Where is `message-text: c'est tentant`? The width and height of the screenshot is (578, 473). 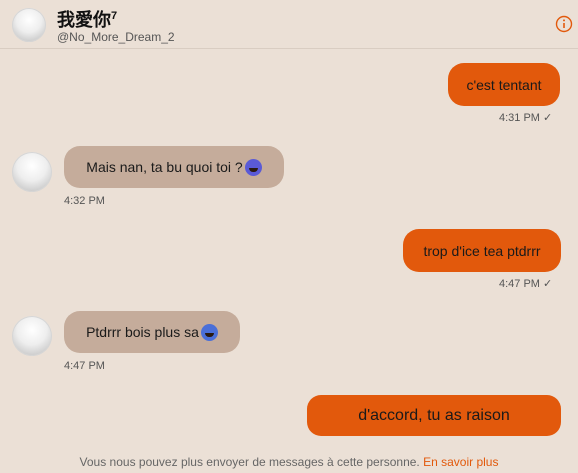
message-text: c'est tentant is located at coordinates (504, 84).